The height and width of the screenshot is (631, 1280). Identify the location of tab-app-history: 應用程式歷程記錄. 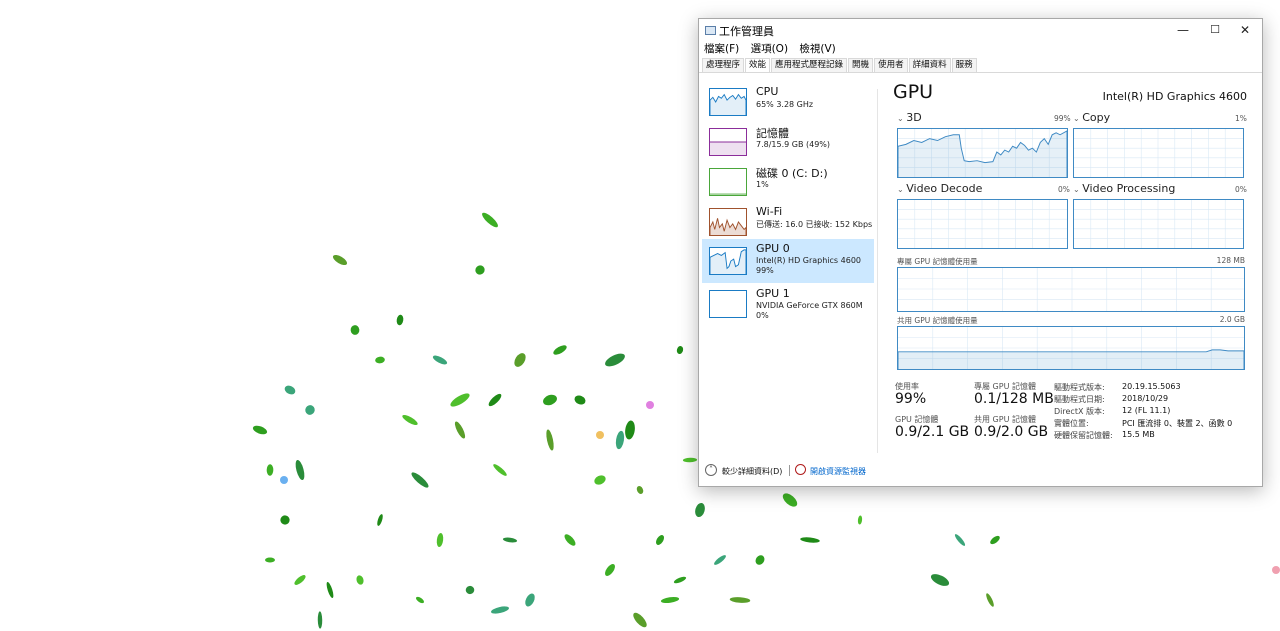
(809, 65).